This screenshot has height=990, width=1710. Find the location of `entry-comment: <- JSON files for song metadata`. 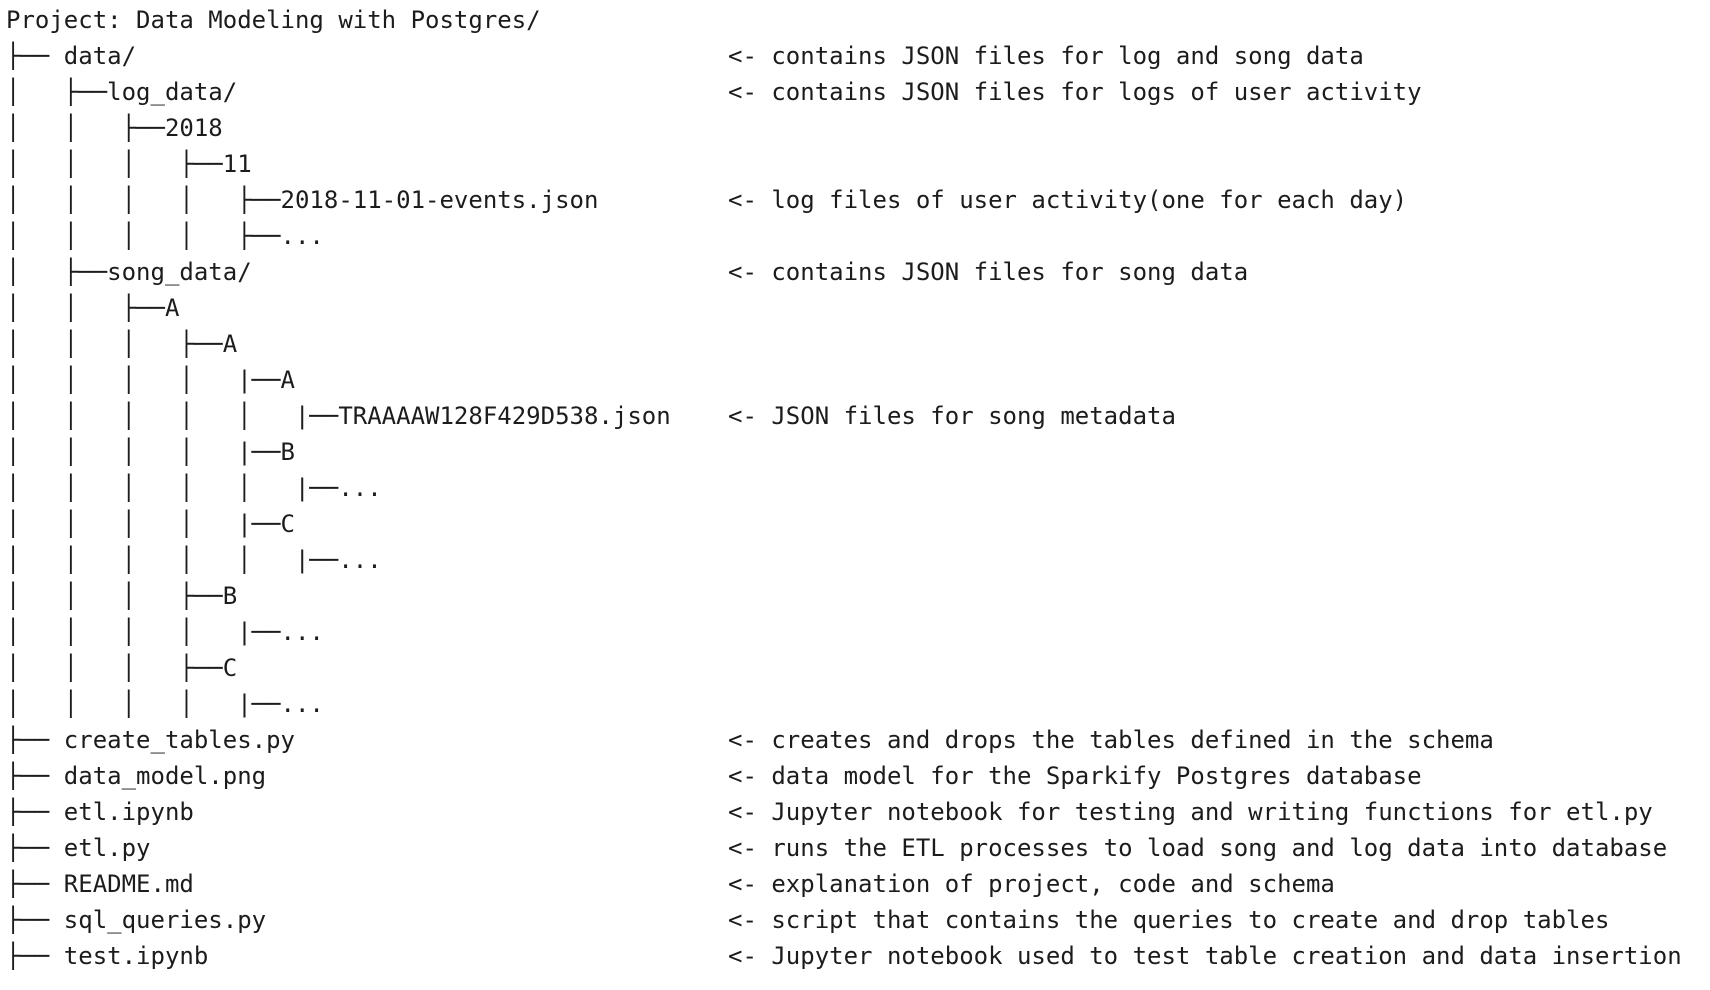

entry-comment: <- JSON files for song metadata is located at coordinates (952, 416).